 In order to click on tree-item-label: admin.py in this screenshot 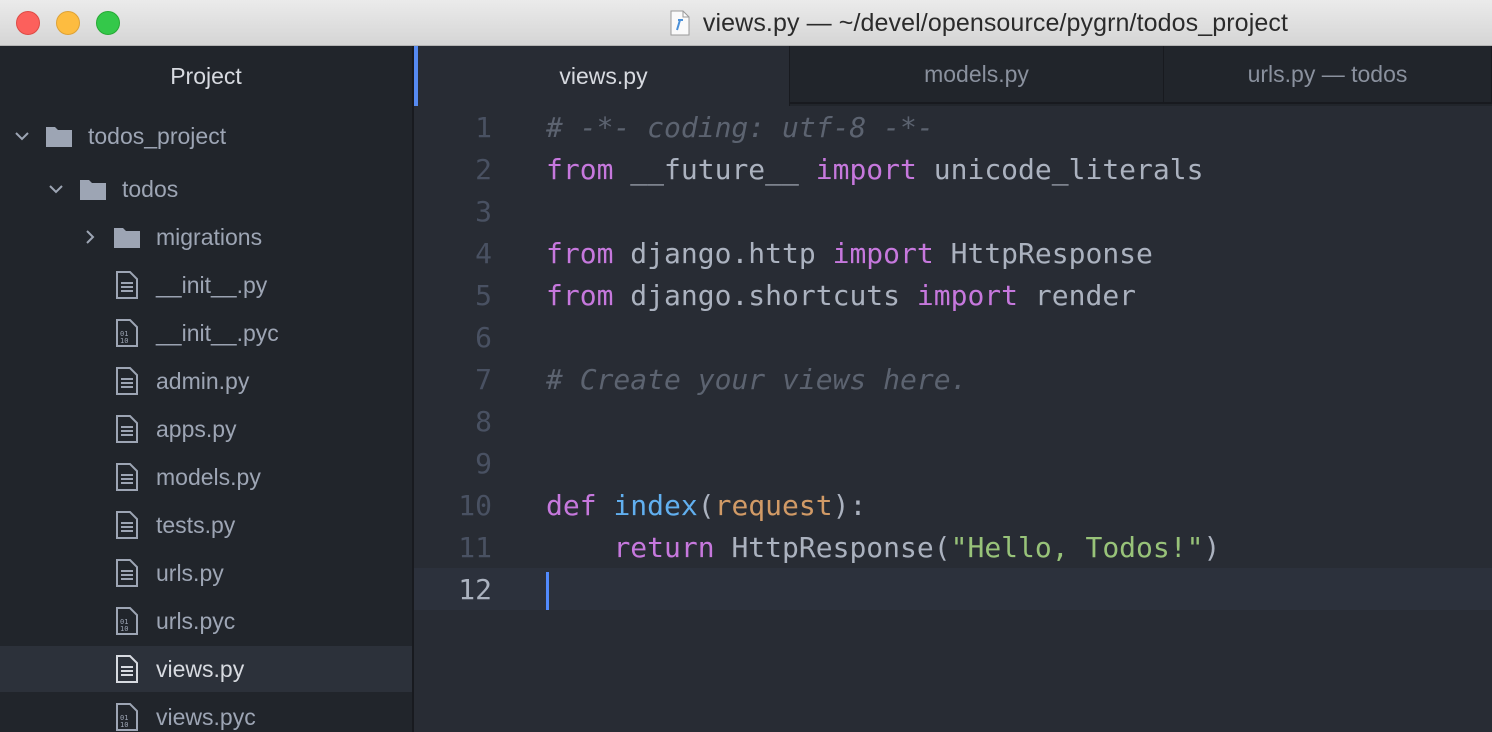, I will do `click(203, 380)`.